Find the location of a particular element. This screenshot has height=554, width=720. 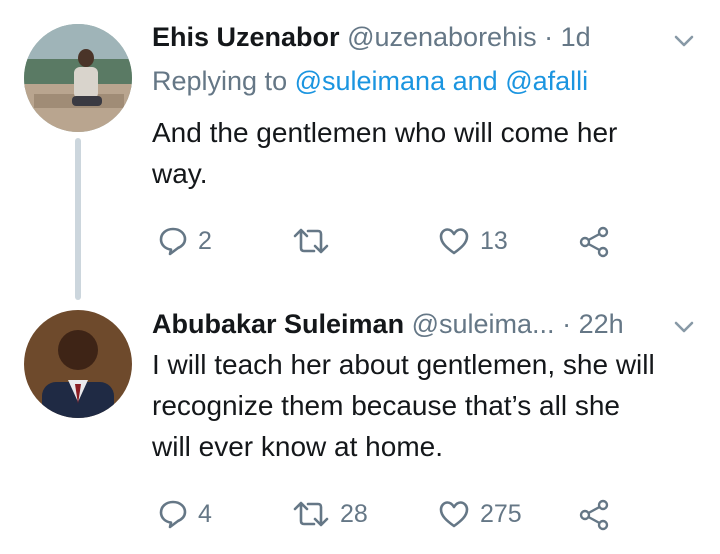

thread-line is located at coordinates (78, 219).